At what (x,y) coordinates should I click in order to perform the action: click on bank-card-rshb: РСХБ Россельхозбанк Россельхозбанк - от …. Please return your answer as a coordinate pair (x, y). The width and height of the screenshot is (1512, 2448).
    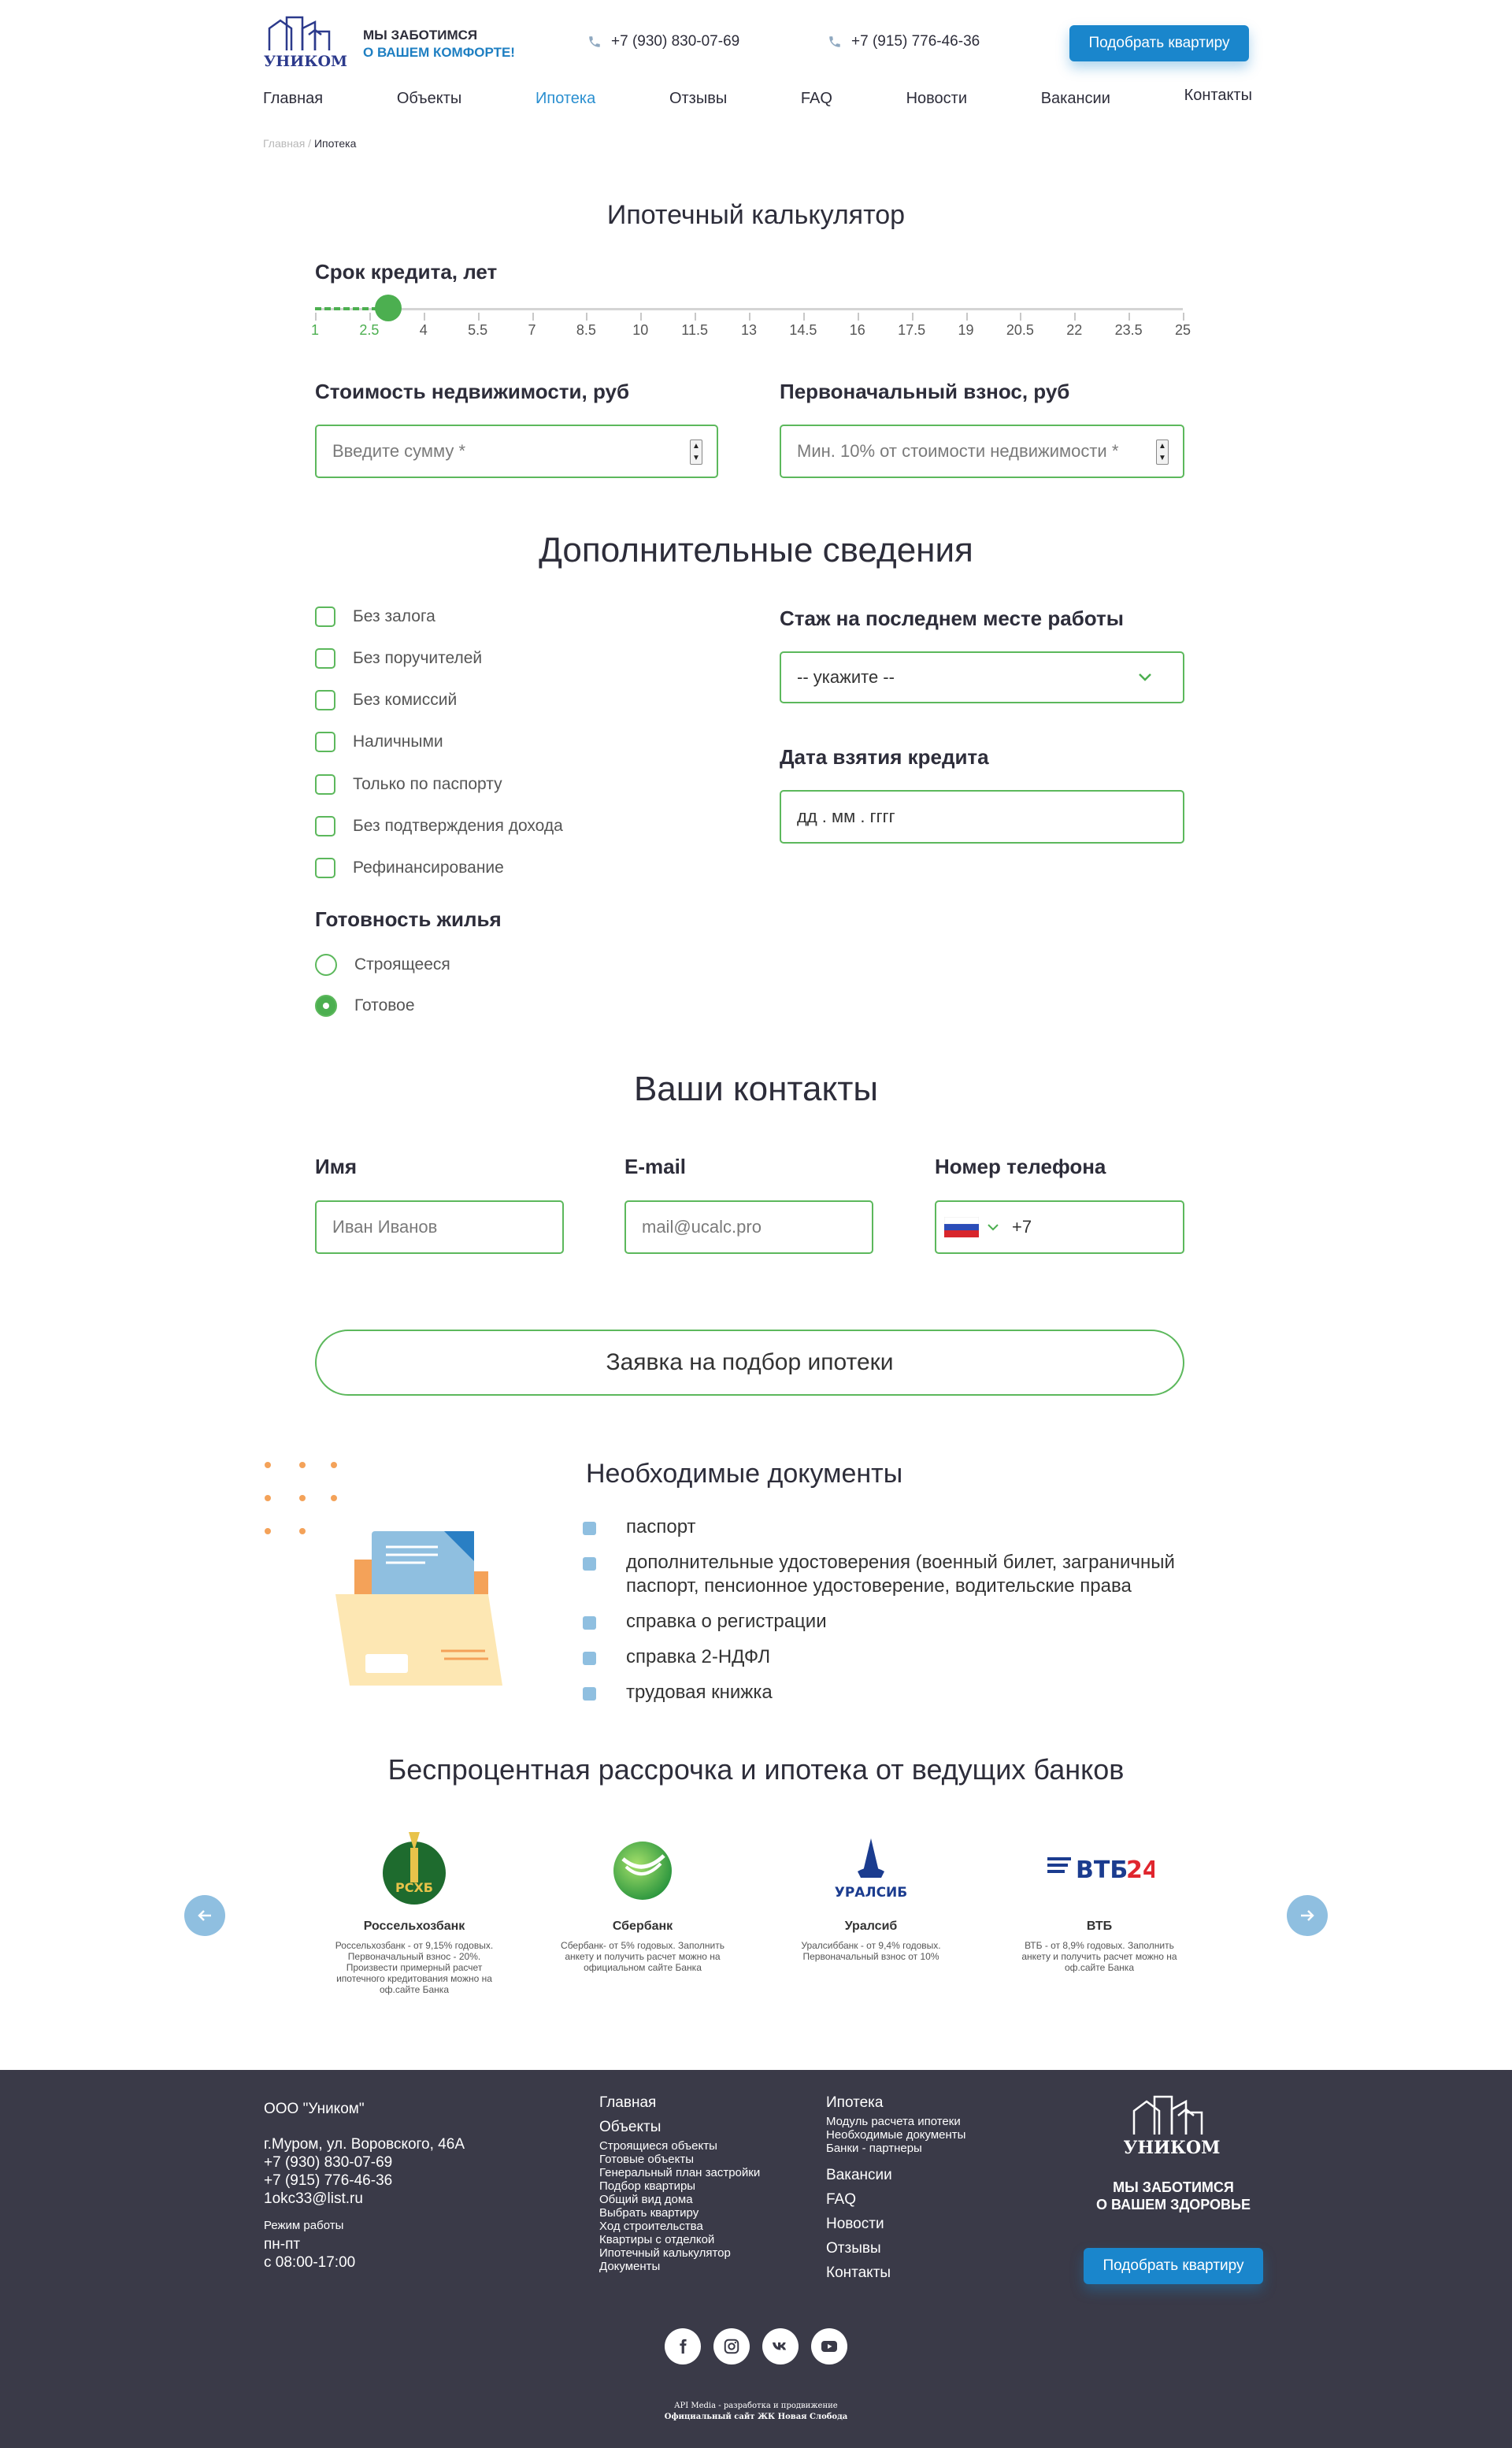
    Looking at the image, I should click on (414, 1911).